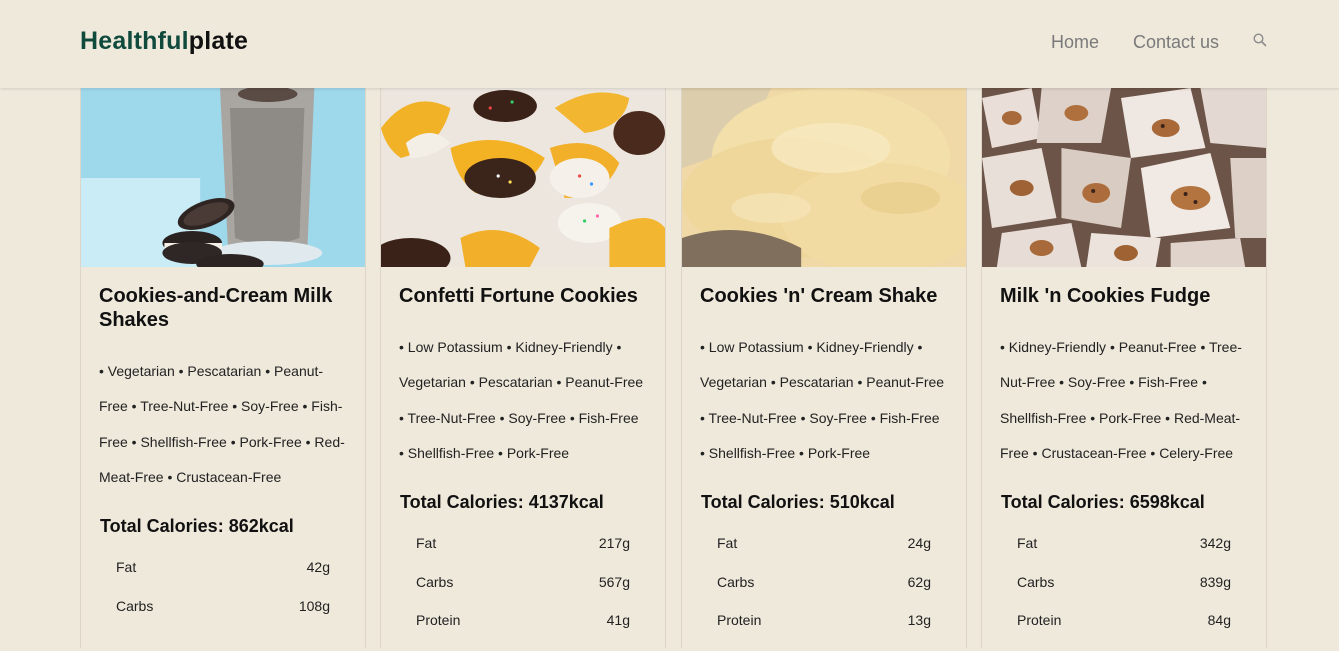 This screenshot has height=651, width=1339. Describe the element at coordinates (314, 605) in the screenshot. I see `nutrient-value: 108g` at that location.